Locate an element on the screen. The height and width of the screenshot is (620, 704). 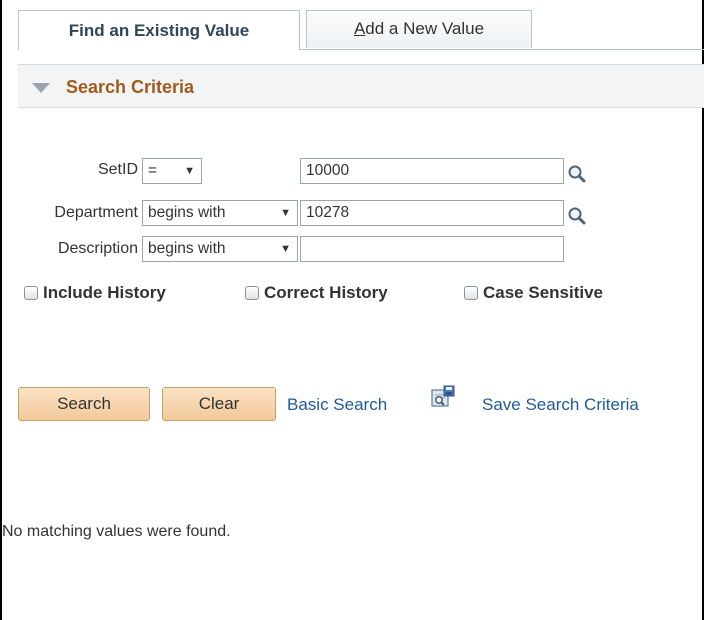
correct-history-checkbox is located at coordinates (252, 293).